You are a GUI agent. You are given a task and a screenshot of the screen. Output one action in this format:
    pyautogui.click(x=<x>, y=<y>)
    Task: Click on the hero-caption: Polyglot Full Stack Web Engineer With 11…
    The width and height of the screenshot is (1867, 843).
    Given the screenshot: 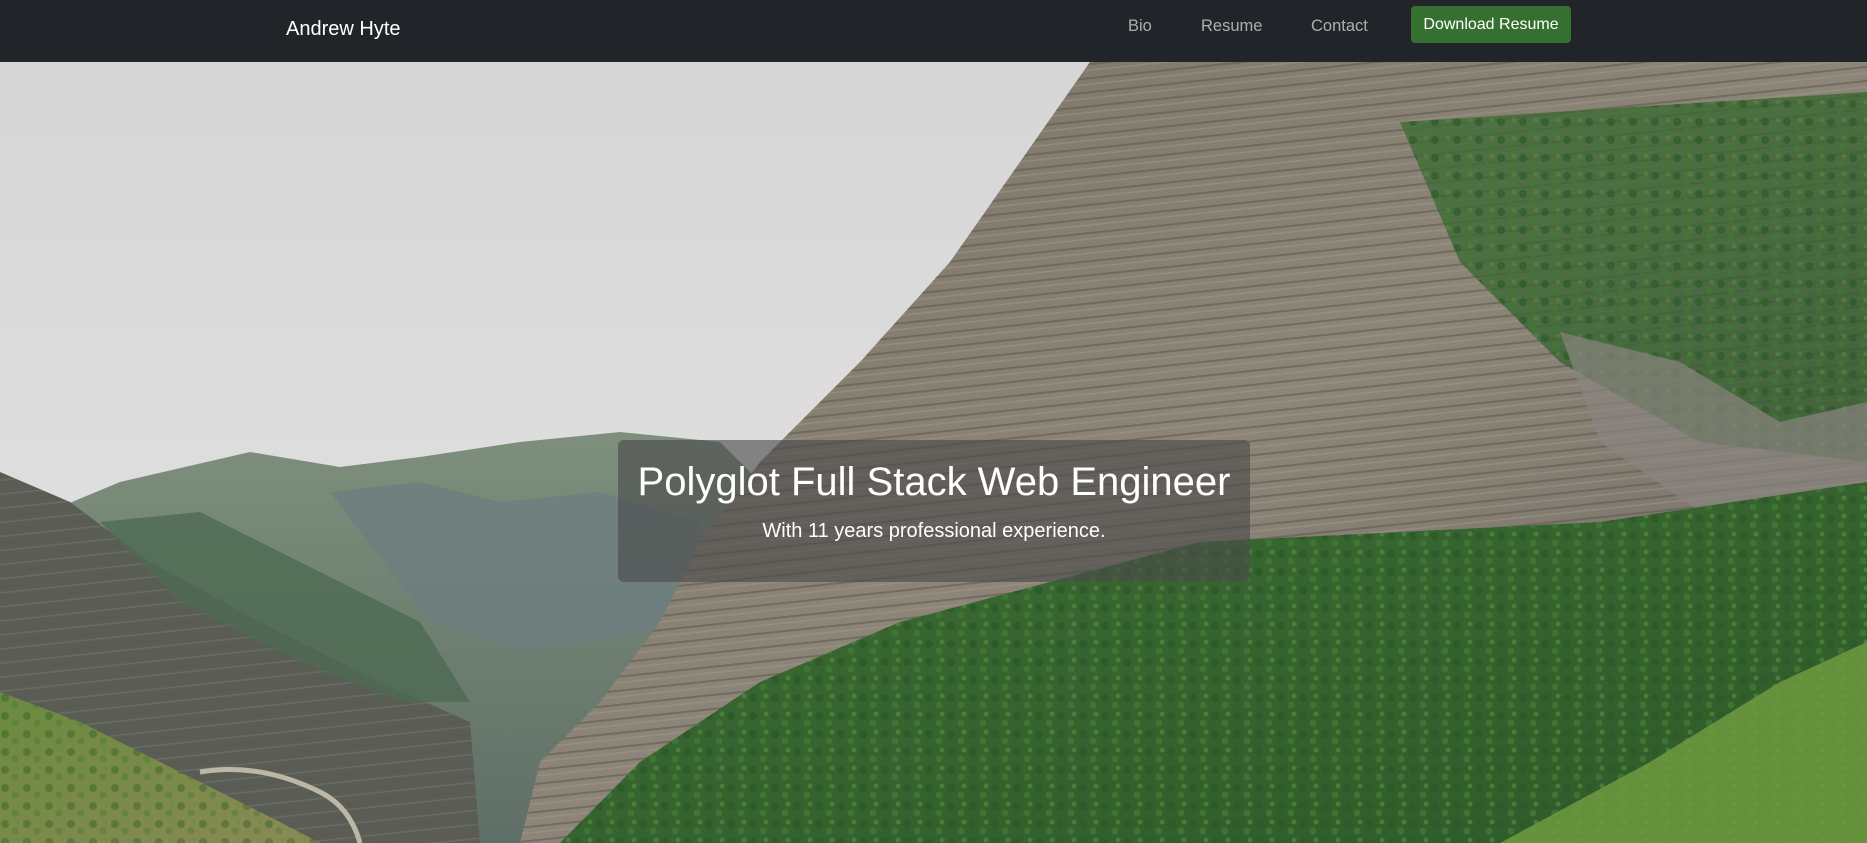 What is the action you would take?
    pyautogui.click(x=934, y=511)
    